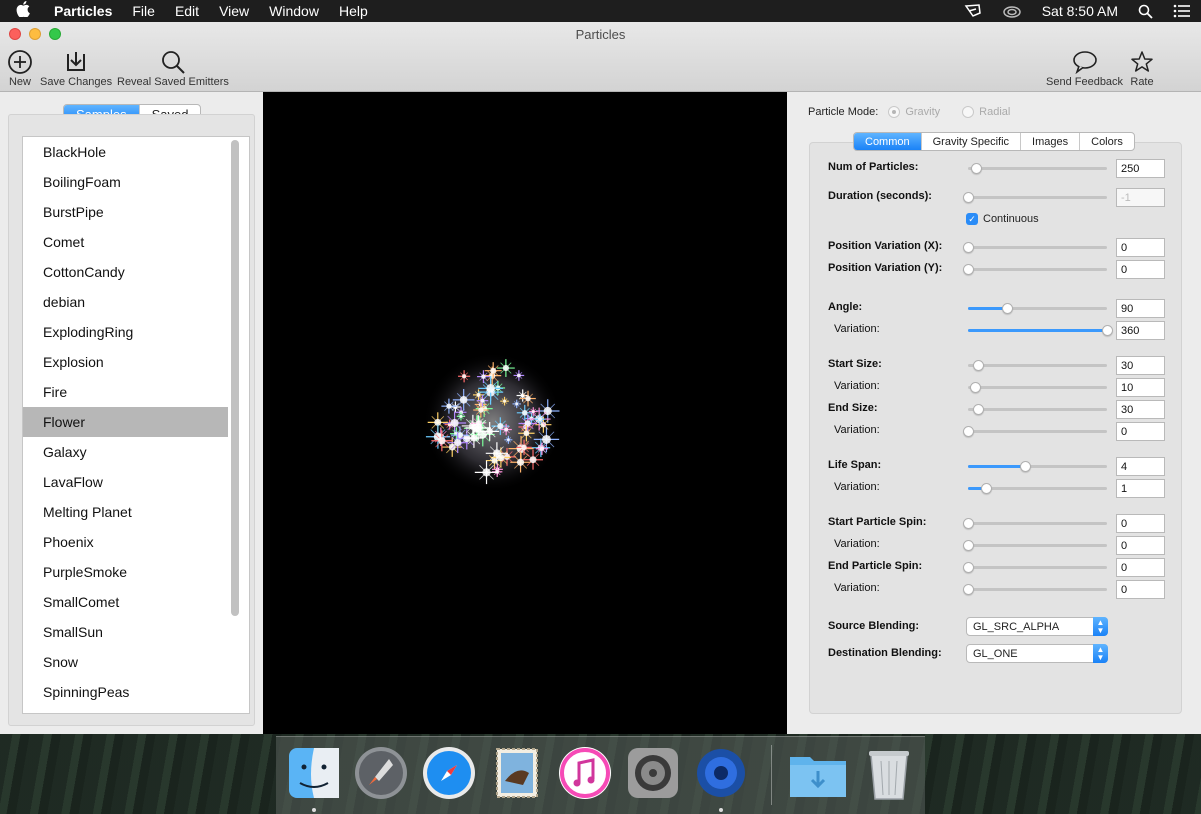 This screenshot has width=1201, height=814. What do you see at coordinates (1107, 141) in the screenshot?
I see `tab-colors: Colors` at bounding box center [1107, 141].